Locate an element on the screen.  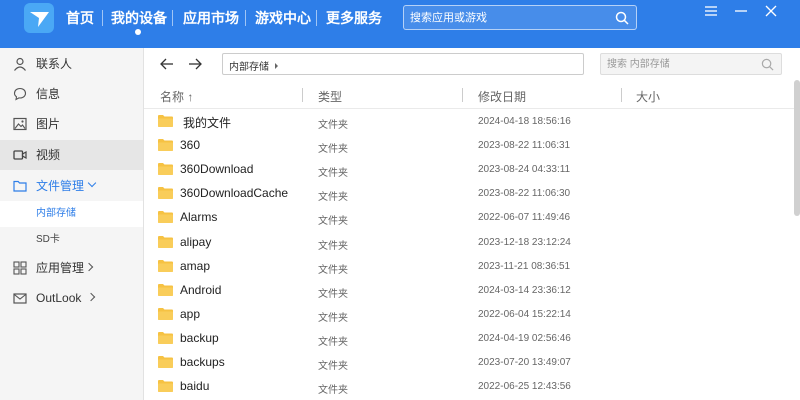
table-row: backups 文件夹 2023-07-20 13:49:07 is located at coordinates (470, 363).